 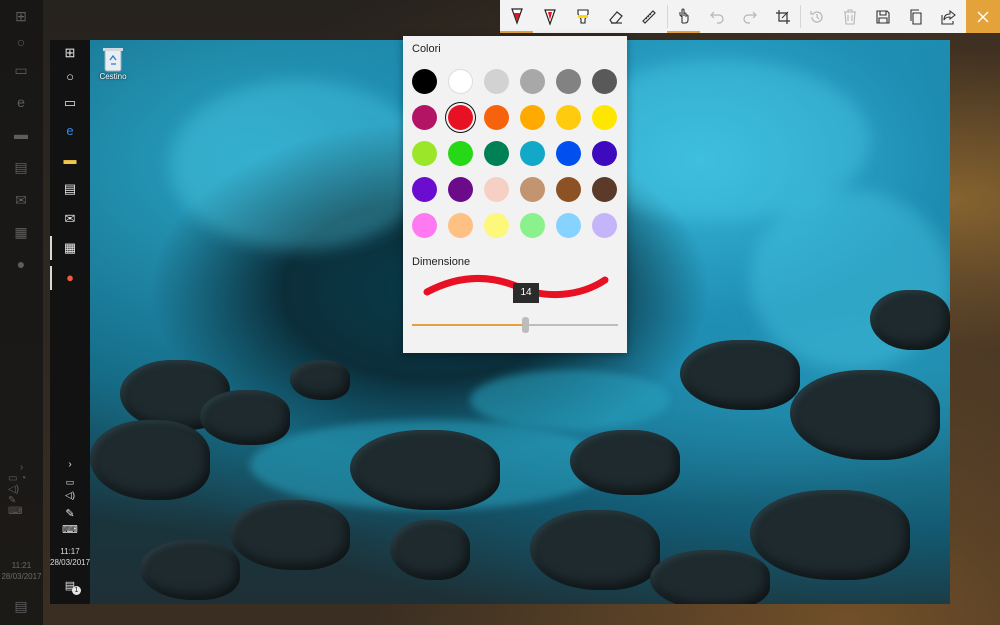 I want to click on copy-icon, so click(x=915, y=16).